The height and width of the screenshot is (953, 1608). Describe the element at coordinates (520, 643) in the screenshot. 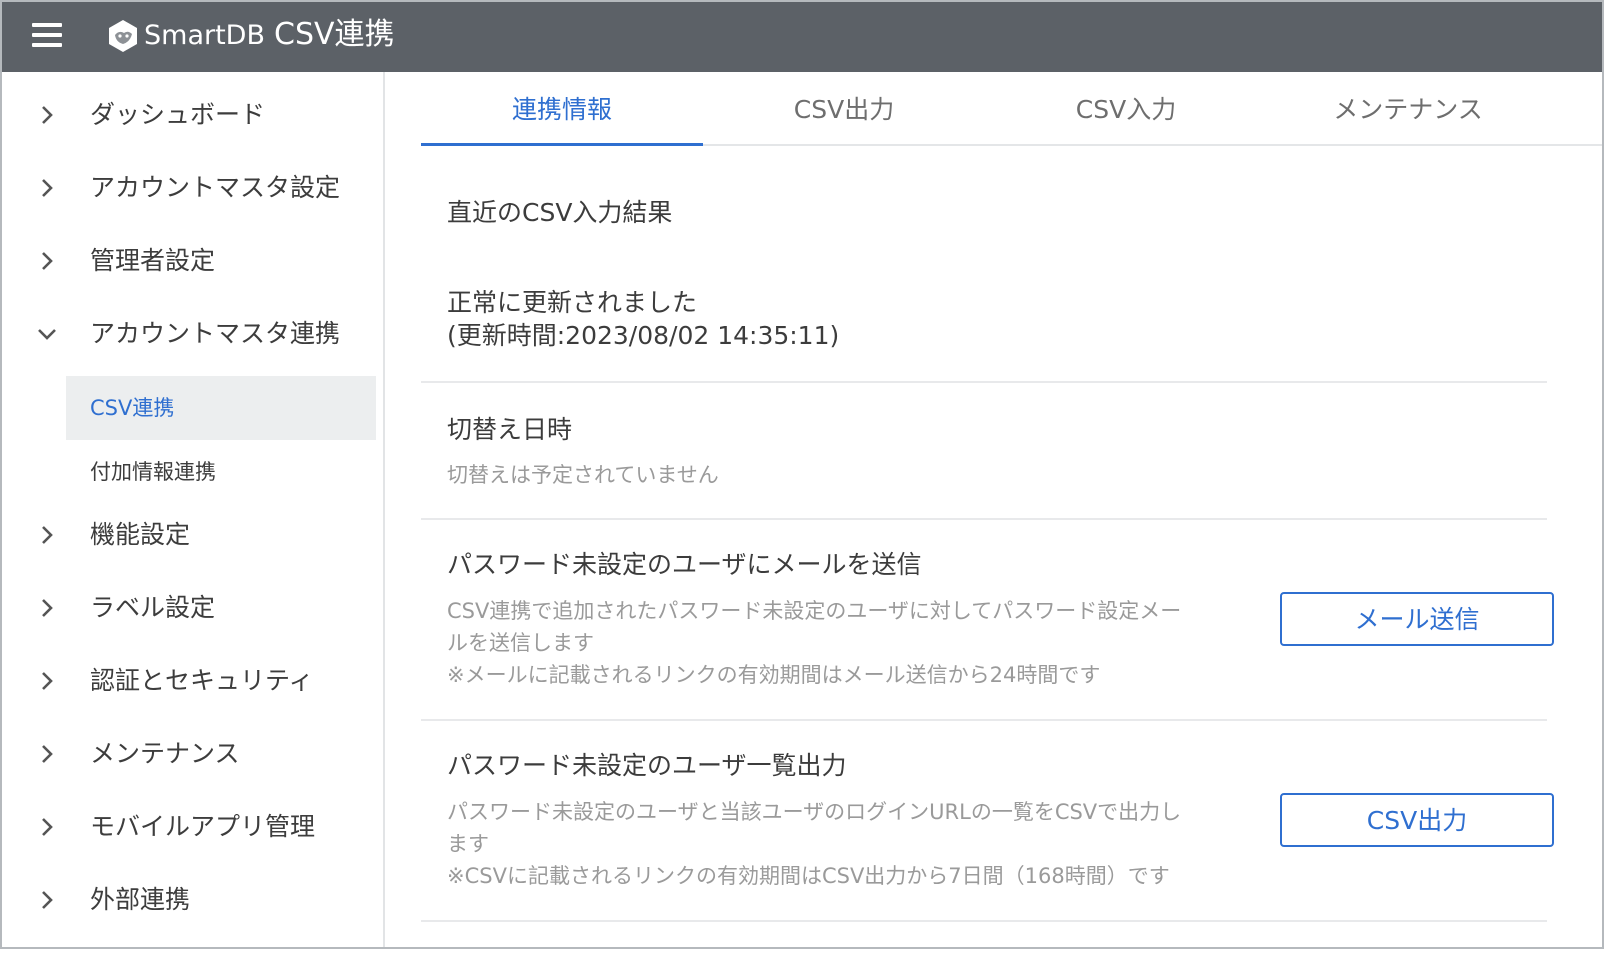

I see `mail-send-description-cont: ルを送信します` at that location.